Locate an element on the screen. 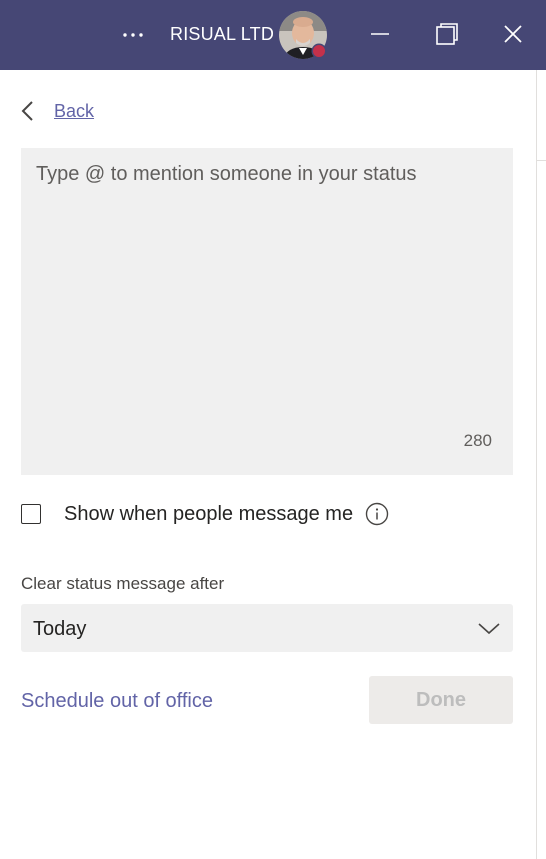 The image size is (546, 859). back-button: Back is located at coordinates (57, 111).